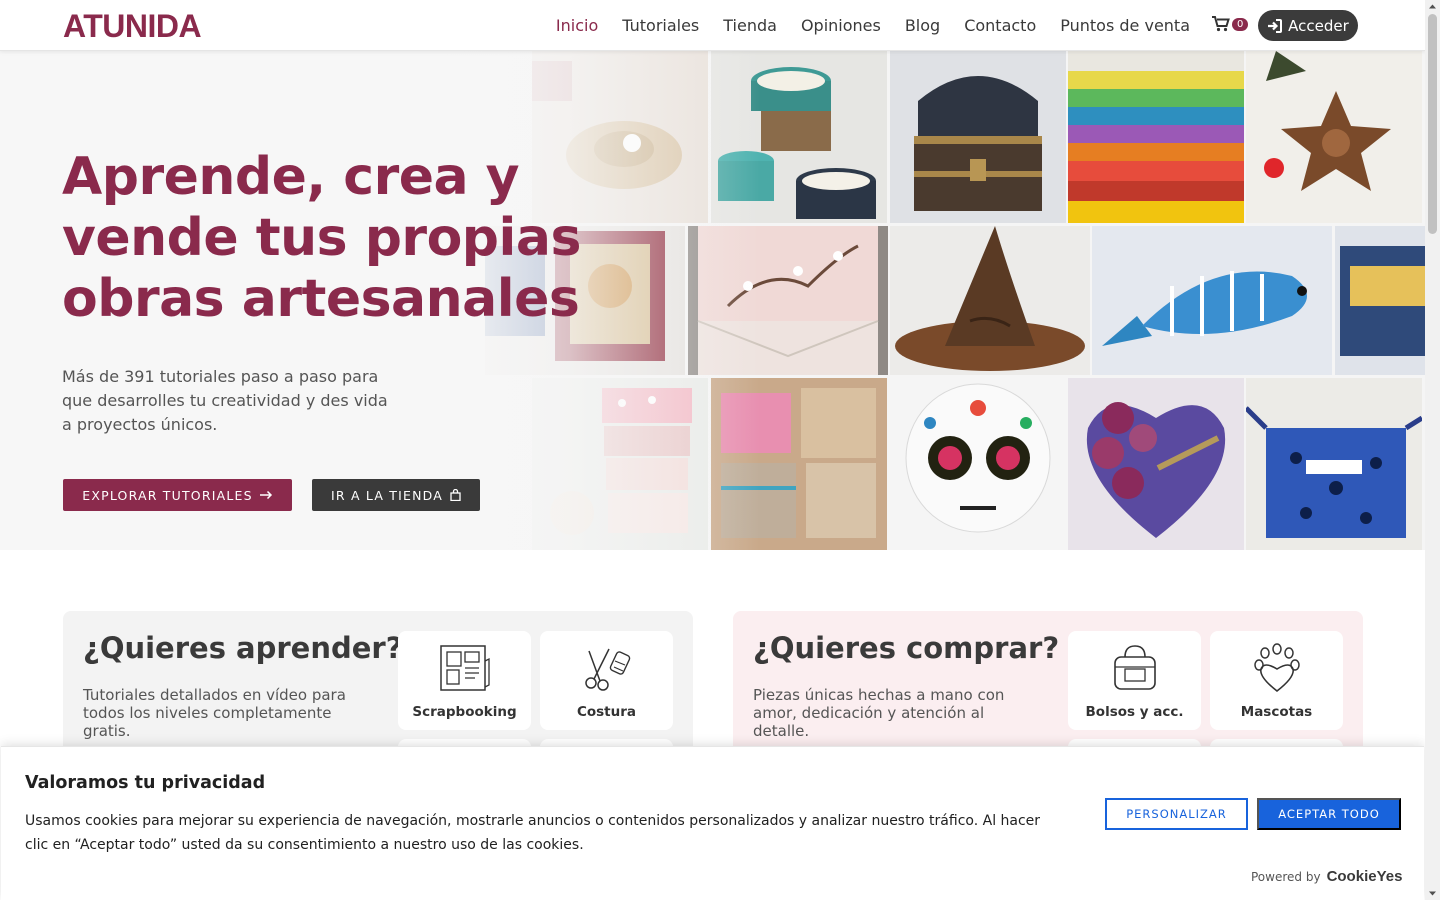  What do you see at coordinates (1134, 667) in the screenshot?
I see `bag-icon` at bounding box center [1134, 667].